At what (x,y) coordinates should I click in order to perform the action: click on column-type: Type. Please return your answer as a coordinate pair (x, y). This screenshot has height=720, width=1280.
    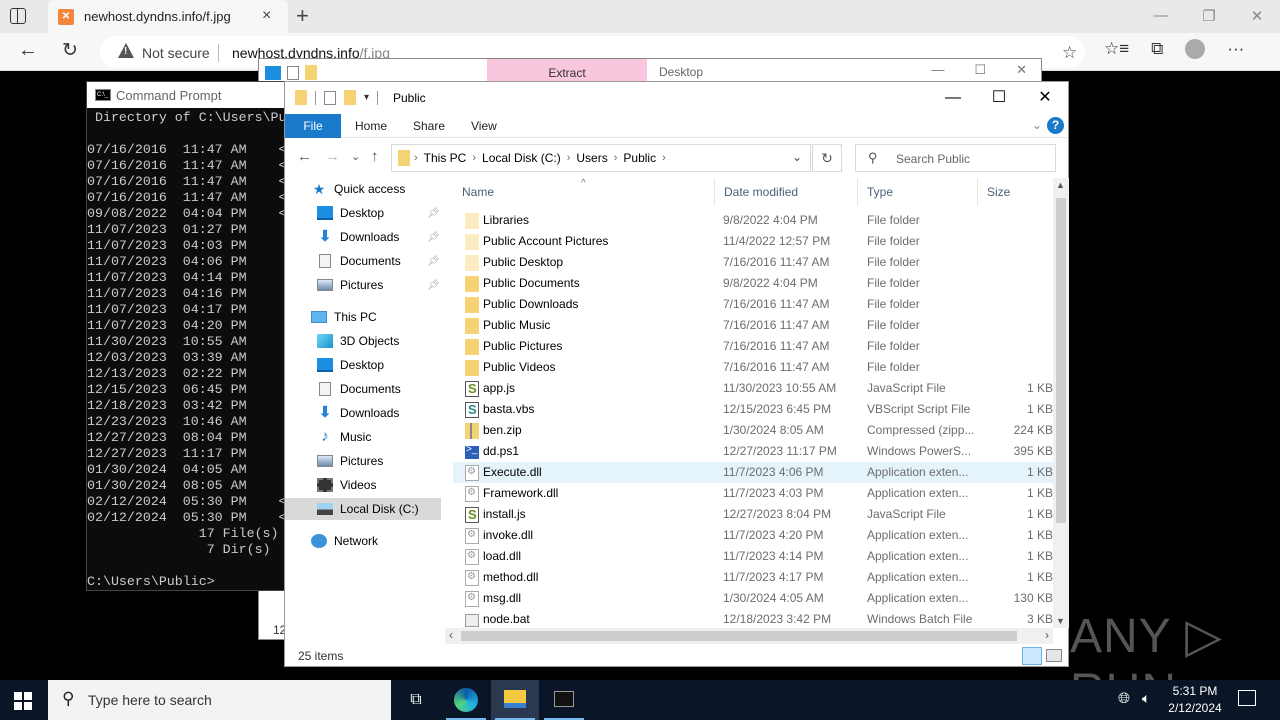
    Looking at the image, I should click on (918, 192).